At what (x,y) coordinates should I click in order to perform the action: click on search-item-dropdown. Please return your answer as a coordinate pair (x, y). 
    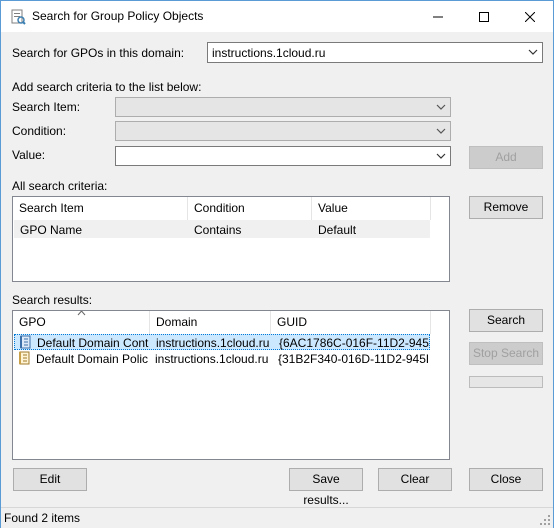
    Looking at the image, I should click on (283, 107).